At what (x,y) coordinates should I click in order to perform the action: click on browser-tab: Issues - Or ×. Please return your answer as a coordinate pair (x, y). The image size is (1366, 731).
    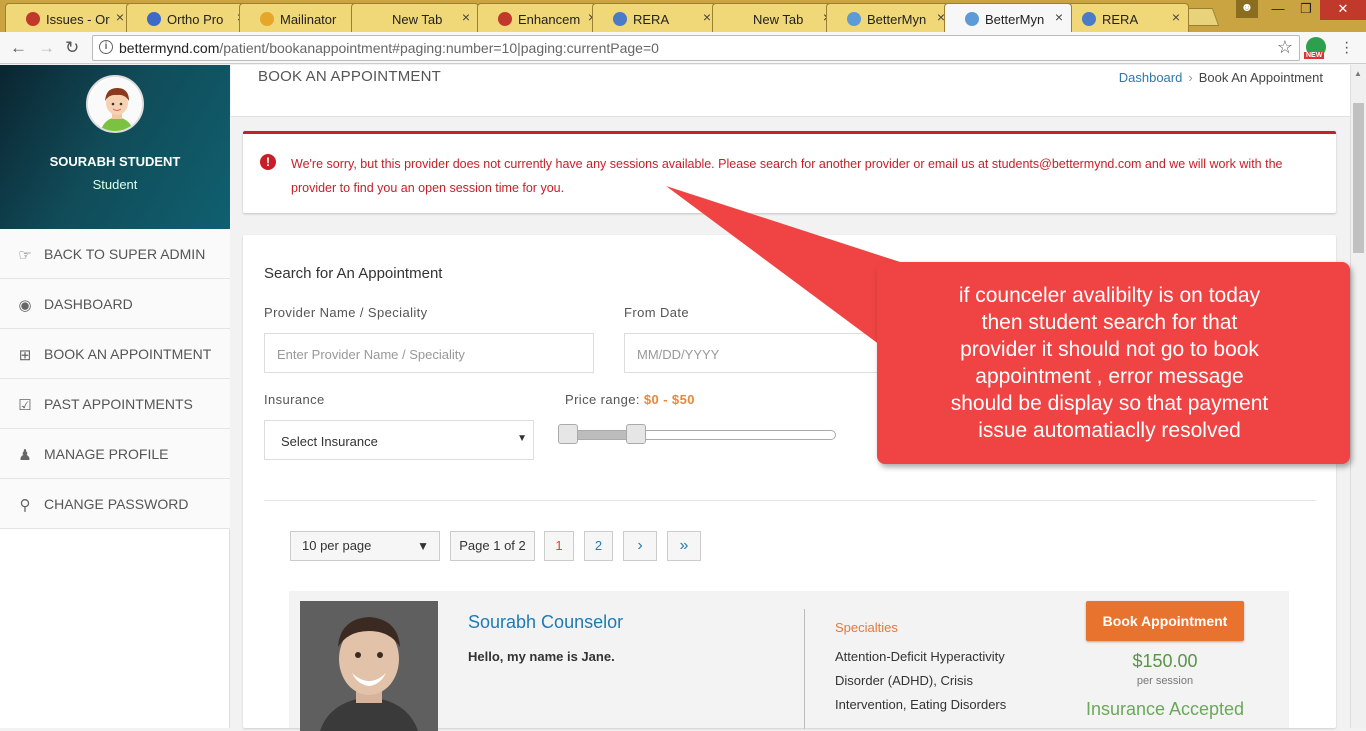
    Looking at the image, I should click on (69, 17).